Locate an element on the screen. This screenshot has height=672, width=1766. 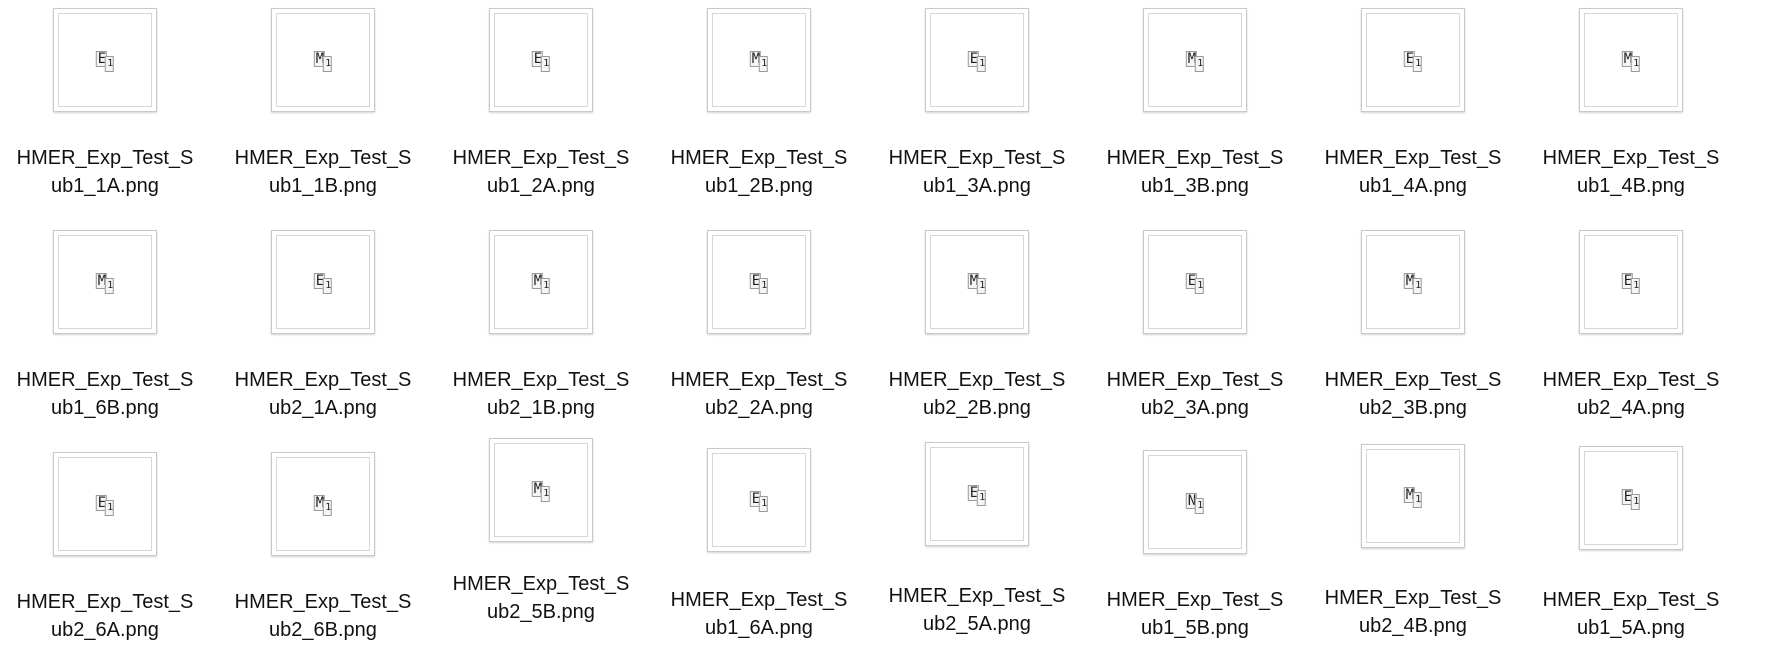
file-name-label: HMER_Exp_Test_S ub1_6A.png is located at coordinates (759, 614).